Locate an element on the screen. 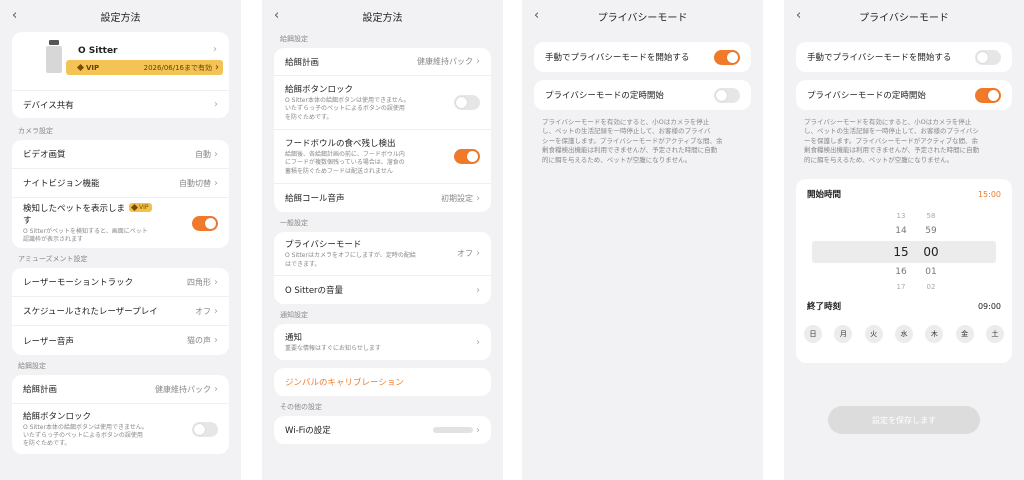  start-time-value: 15:00 is located at coordinates (989, 194).